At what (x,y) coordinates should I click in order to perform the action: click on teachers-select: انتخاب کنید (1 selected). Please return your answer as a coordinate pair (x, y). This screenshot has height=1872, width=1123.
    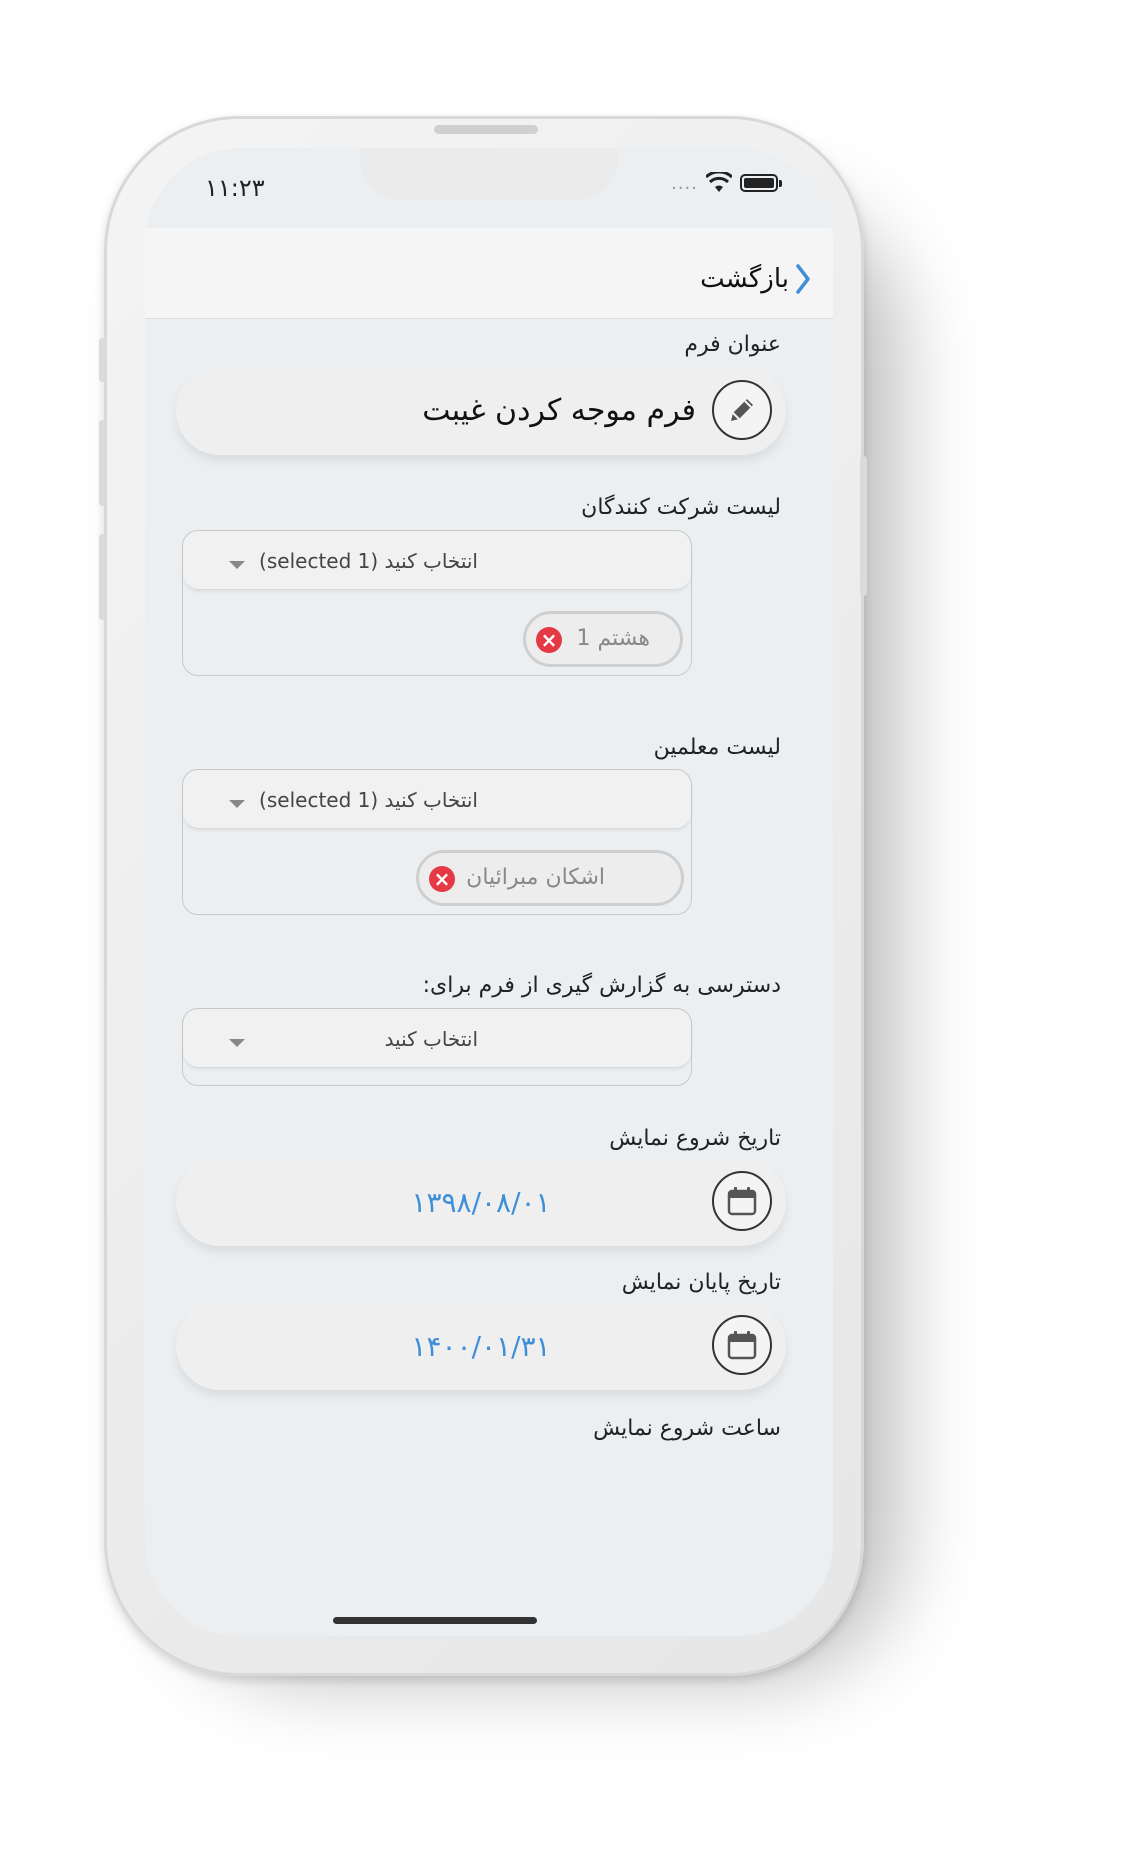
    Looking at the image, I should click on (437, 799).